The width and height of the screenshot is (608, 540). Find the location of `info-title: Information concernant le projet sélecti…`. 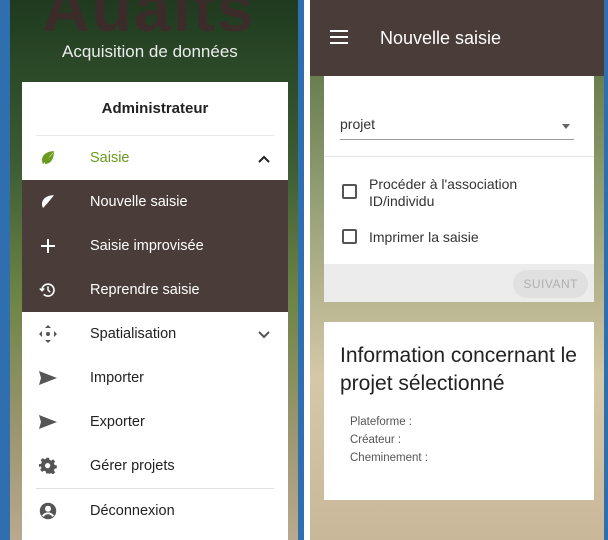

info-title: Information concernant le projet sélecti… is located at coordinates (458, 369).